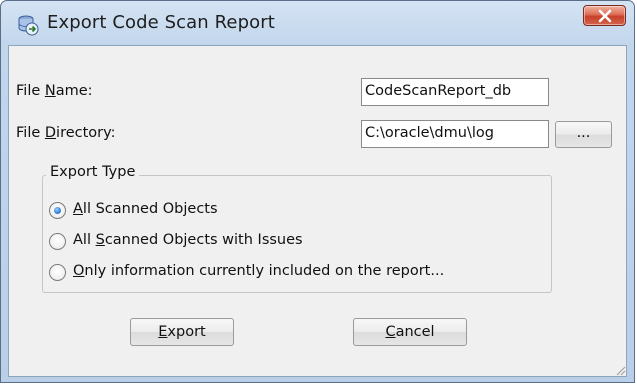  What do you see at coordinates (145, 209) in the screenshot?
I see `radio-label: All Scanned Objects` at bounding box center [145, 209].